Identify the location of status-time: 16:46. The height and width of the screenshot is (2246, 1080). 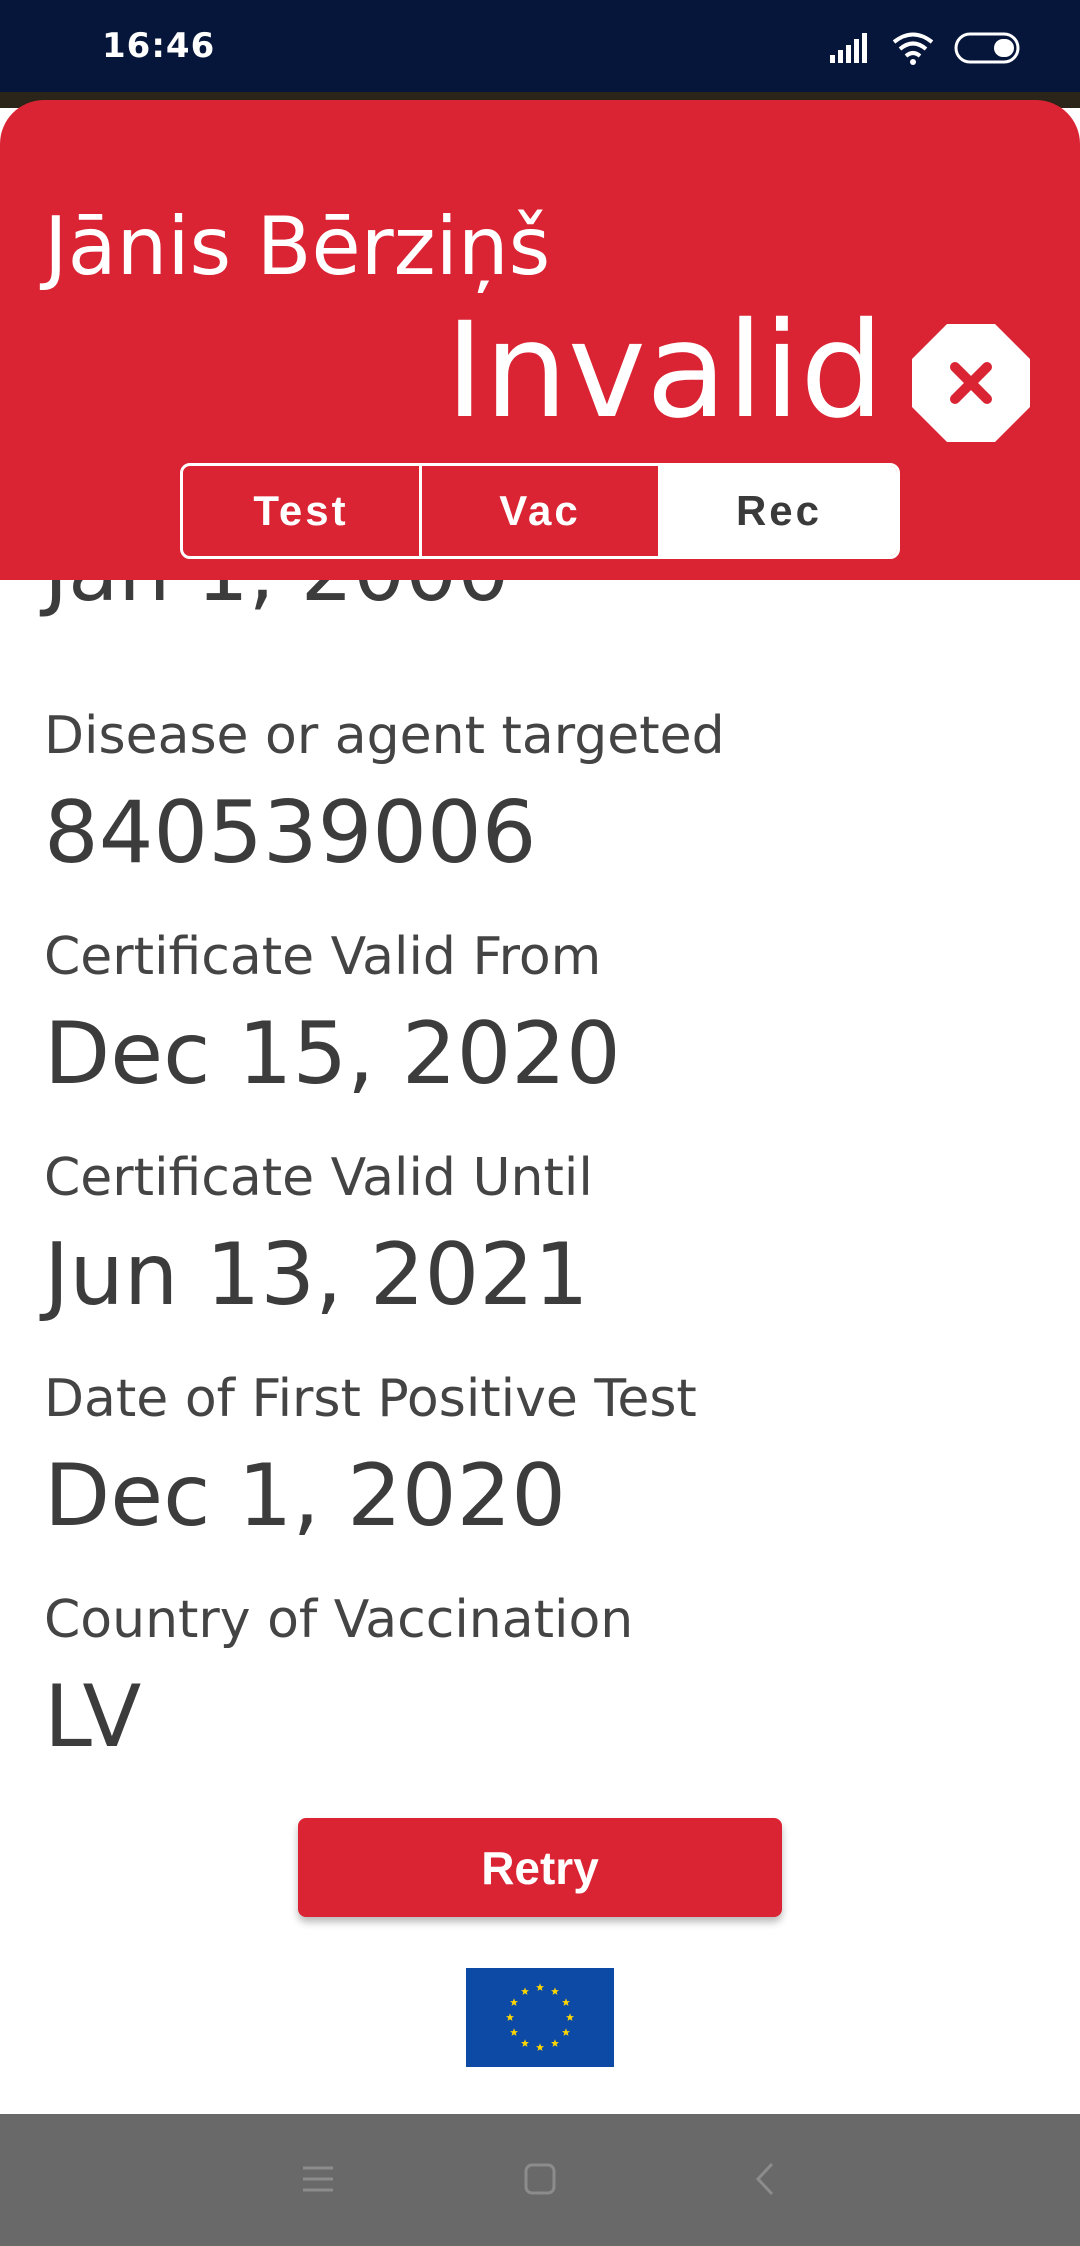
(159, 46).